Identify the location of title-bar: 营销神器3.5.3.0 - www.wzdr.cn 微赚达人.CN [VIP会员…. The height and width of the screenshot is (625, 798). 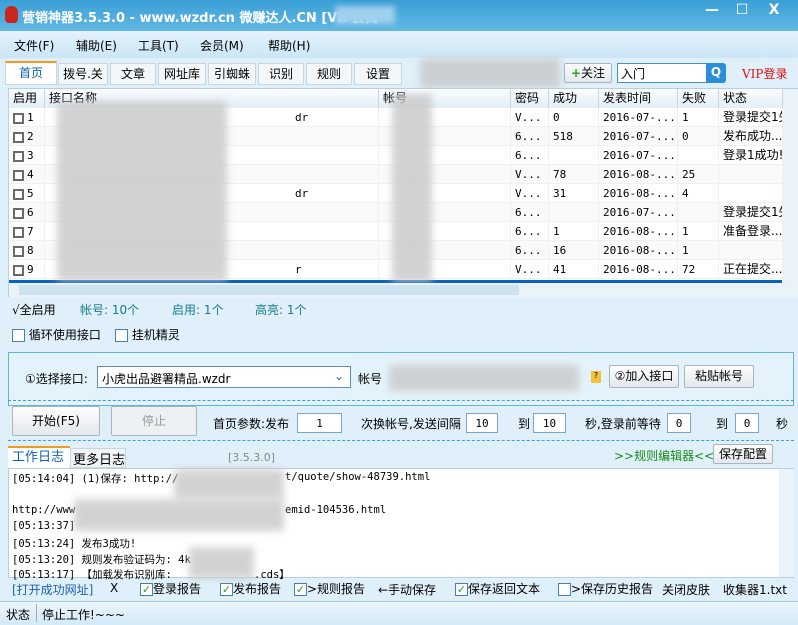
(399, 15).